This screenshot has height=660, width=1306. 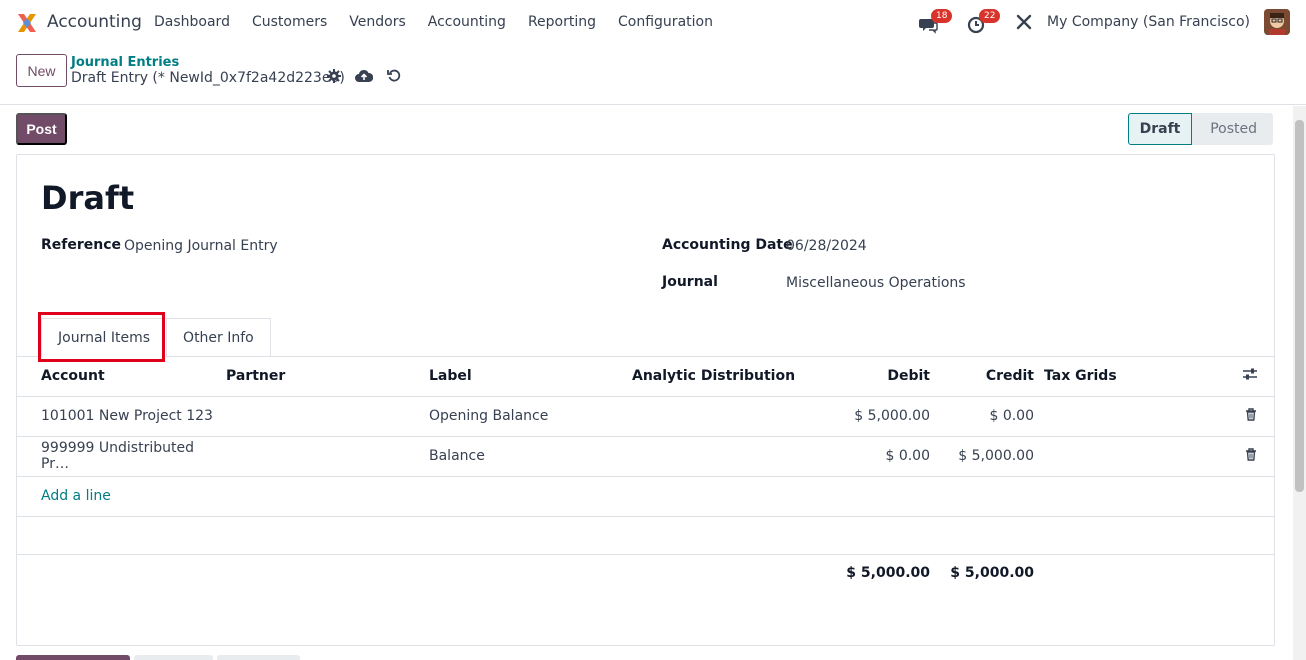 What do you see at coordinates (665, 22) in the screenshot?
I see `menu-configuration: Configuration` at bounding box center [665, 22].